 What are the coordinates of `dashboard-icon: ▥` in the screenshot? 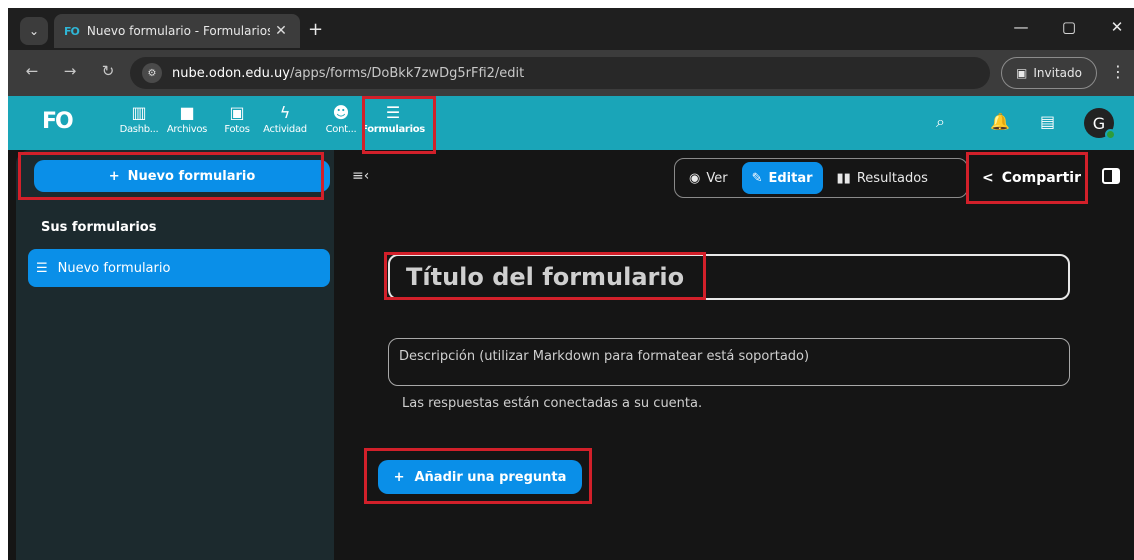 It's located at (139, 112).